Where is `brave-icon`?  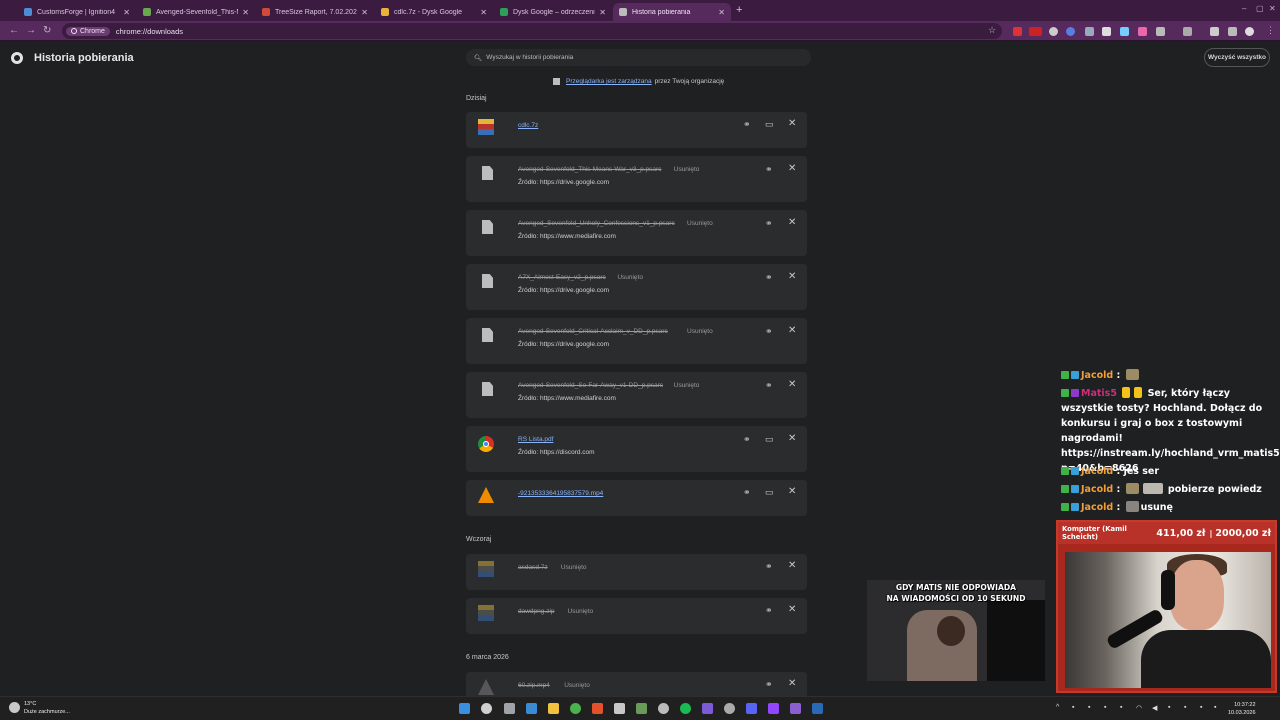 brave-icon is located at coordinates (597, 708).